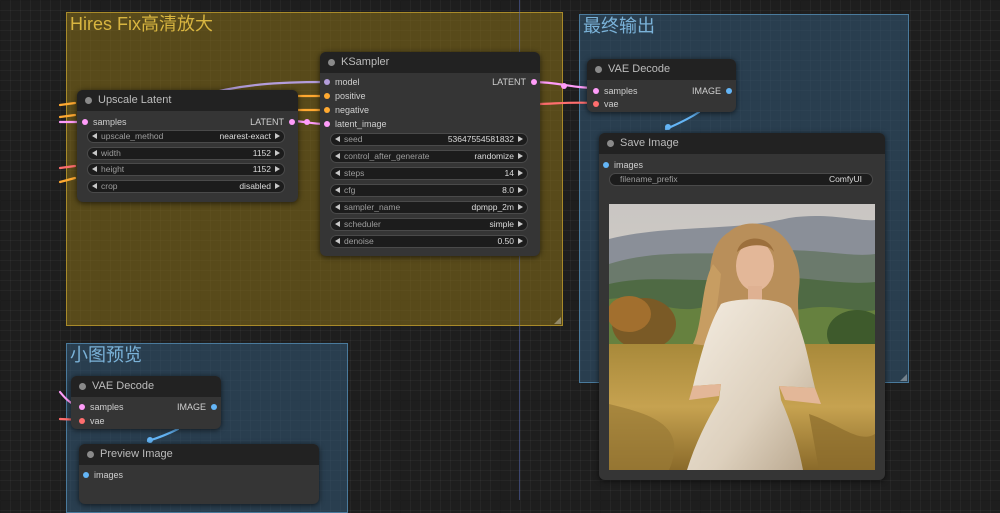 The image size is (1000, 513). I want to click on node-title: Upscale Latent, so click(187, 100).